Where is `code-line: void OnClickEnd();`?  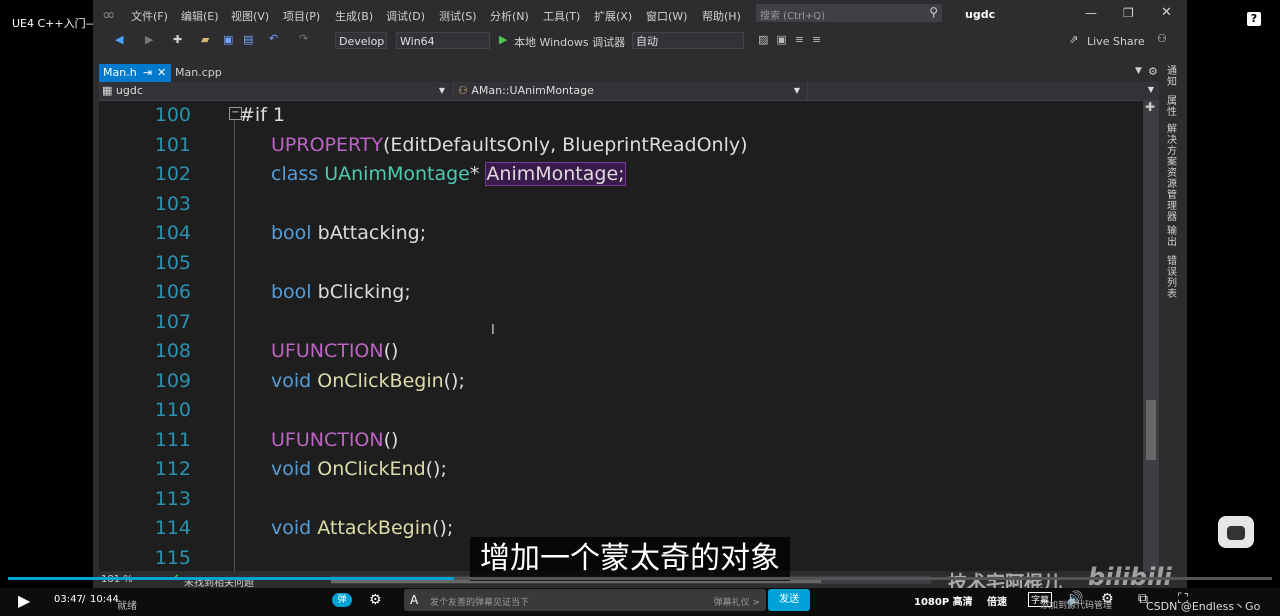 code-line: void OnClickEnd(); is located at coordinates (359, 469).